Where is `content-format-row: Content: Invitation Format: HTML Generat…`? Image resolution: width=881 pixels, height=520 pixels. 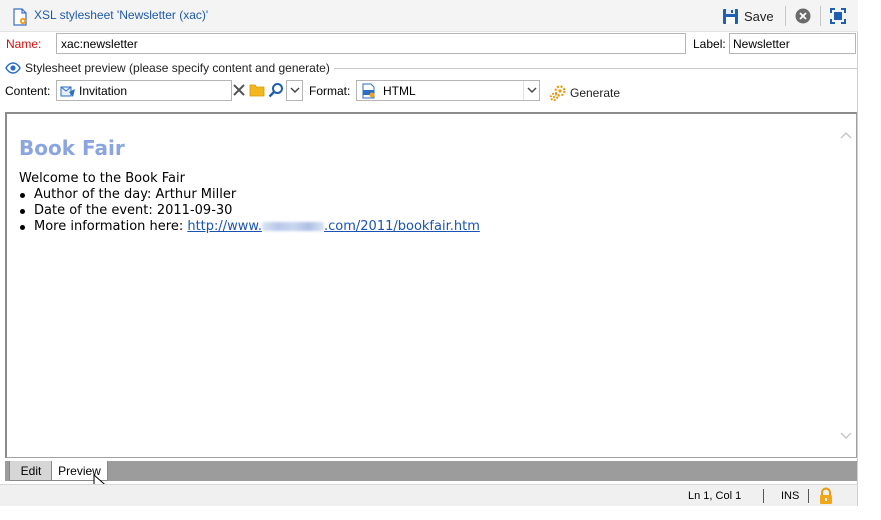
content-format-row: Content: Invitation Format: HTML Generat… is located at coordinates (429, 92).